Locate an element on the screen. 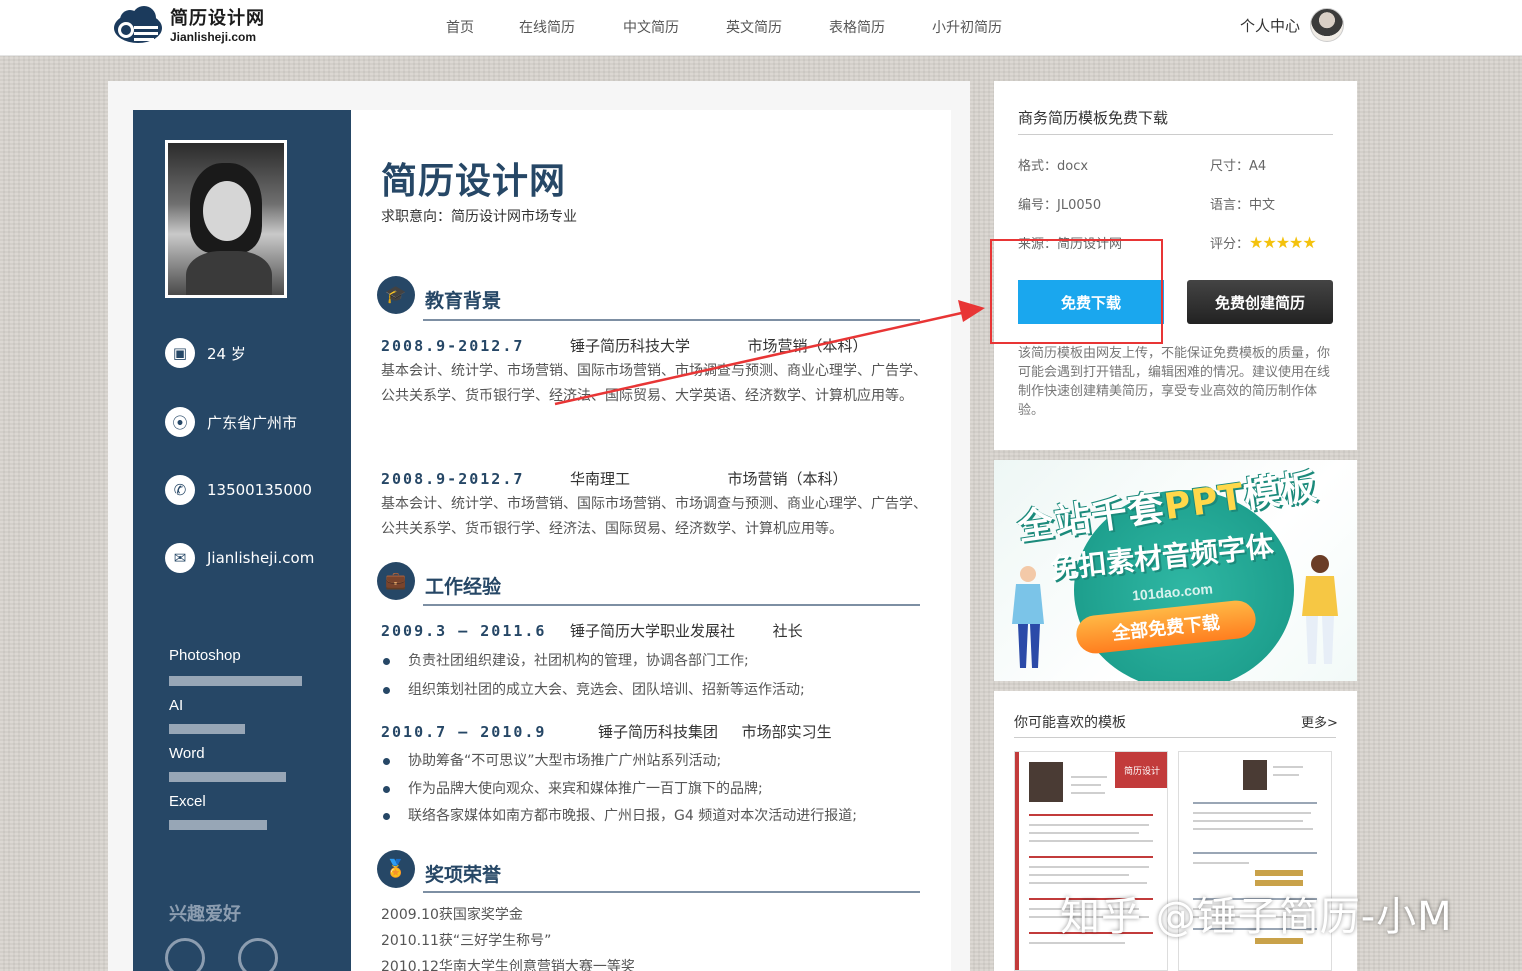 This screenshot has width=1522, height=971. nav-home: 首页 is located at coordinates (460, 27).